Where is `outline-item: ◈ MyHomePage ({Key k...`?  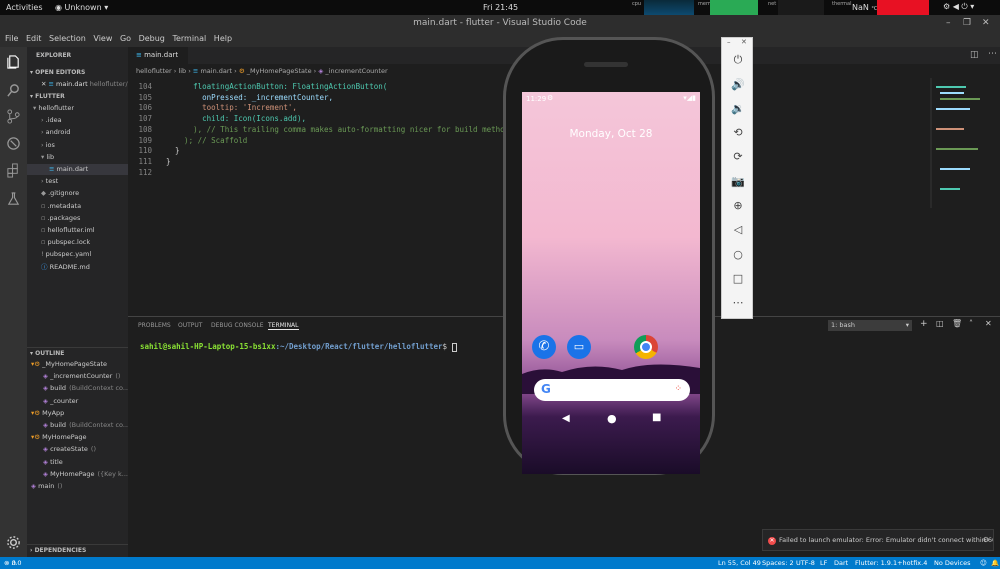
outline-item: ◈ MyHomePage ({Key k... is located at coordinates (77, 474).